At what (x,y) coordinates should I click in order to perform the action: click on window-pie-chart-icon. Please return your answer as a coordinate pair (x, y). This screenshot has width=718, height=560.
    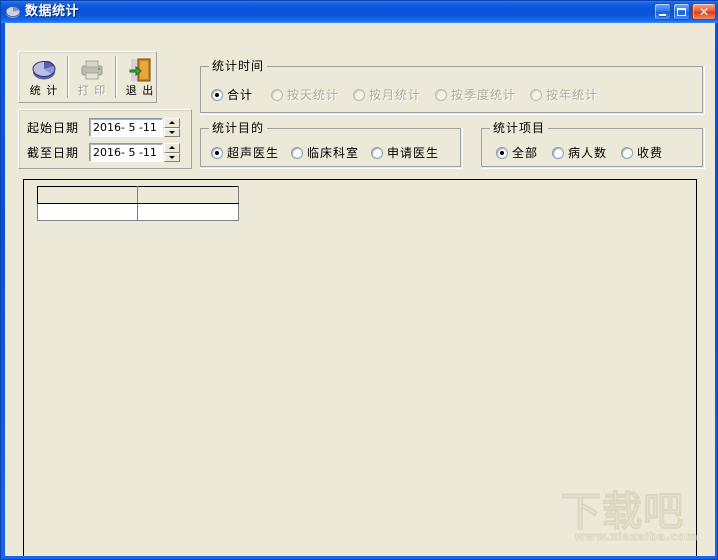
    Looking at the image, I should click on (13, 12).